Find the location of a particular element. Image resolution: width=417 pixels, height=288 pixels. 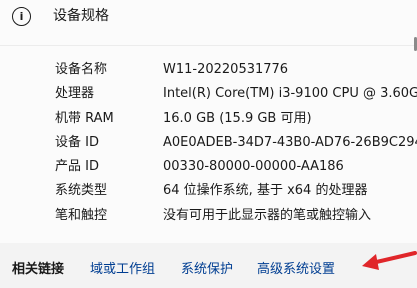

spec-row-device-name: 设备名称 W11-20220531776 is located at coordinates (208, 70).